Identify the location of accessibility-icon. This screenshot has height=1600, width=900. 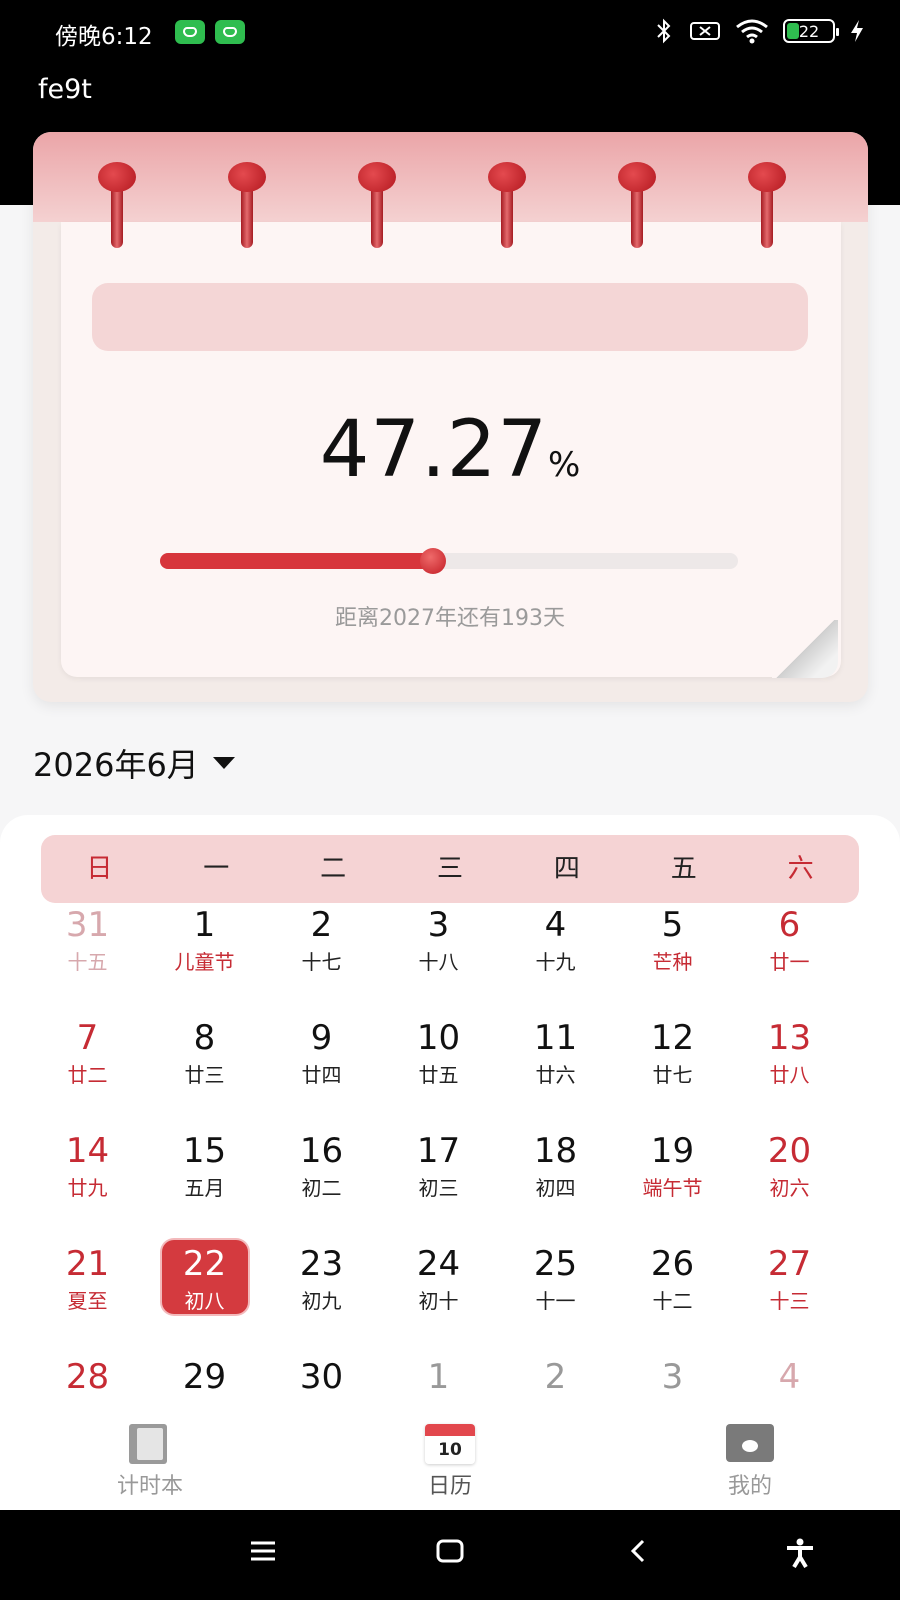
(800, 1553).